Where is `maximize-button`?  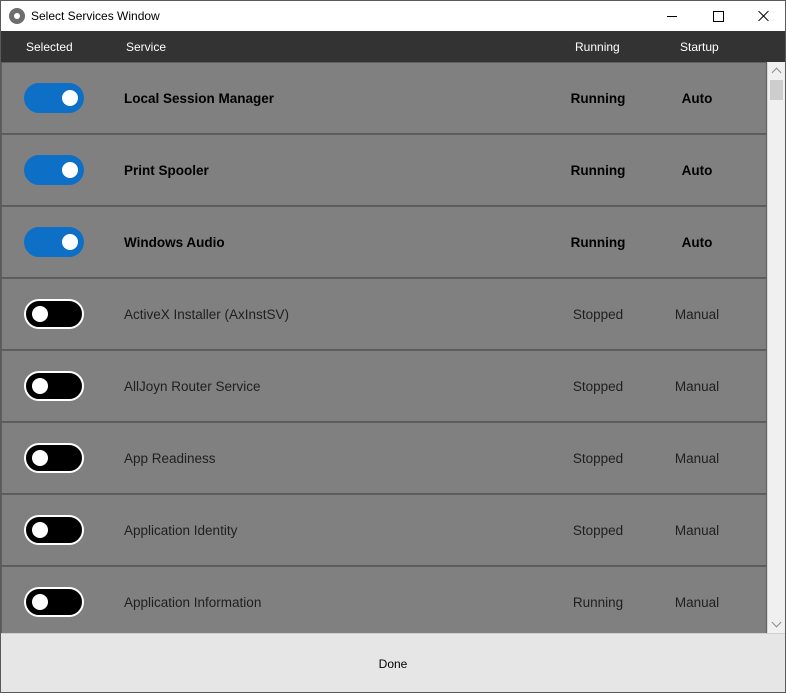
maximize-button is located at coordinates (718, 16).